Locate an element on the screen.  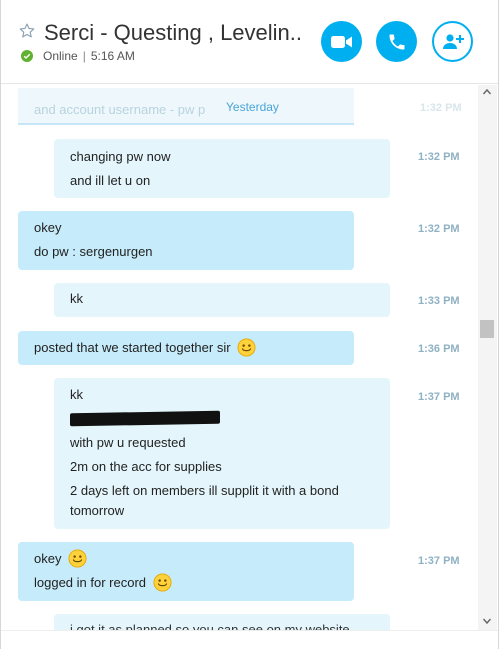
message-line: posted that we started together sir is located at coordinates (186, 348).